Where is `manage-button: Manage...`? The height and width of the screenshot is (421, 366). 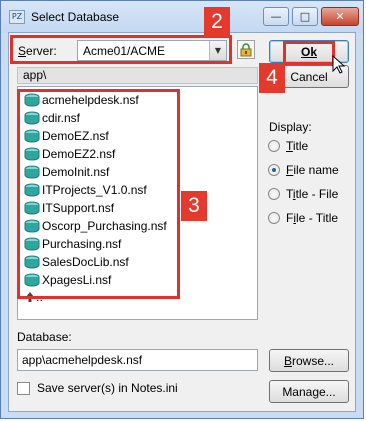 manage-button: Manage... is located at coordinates (309, 391).